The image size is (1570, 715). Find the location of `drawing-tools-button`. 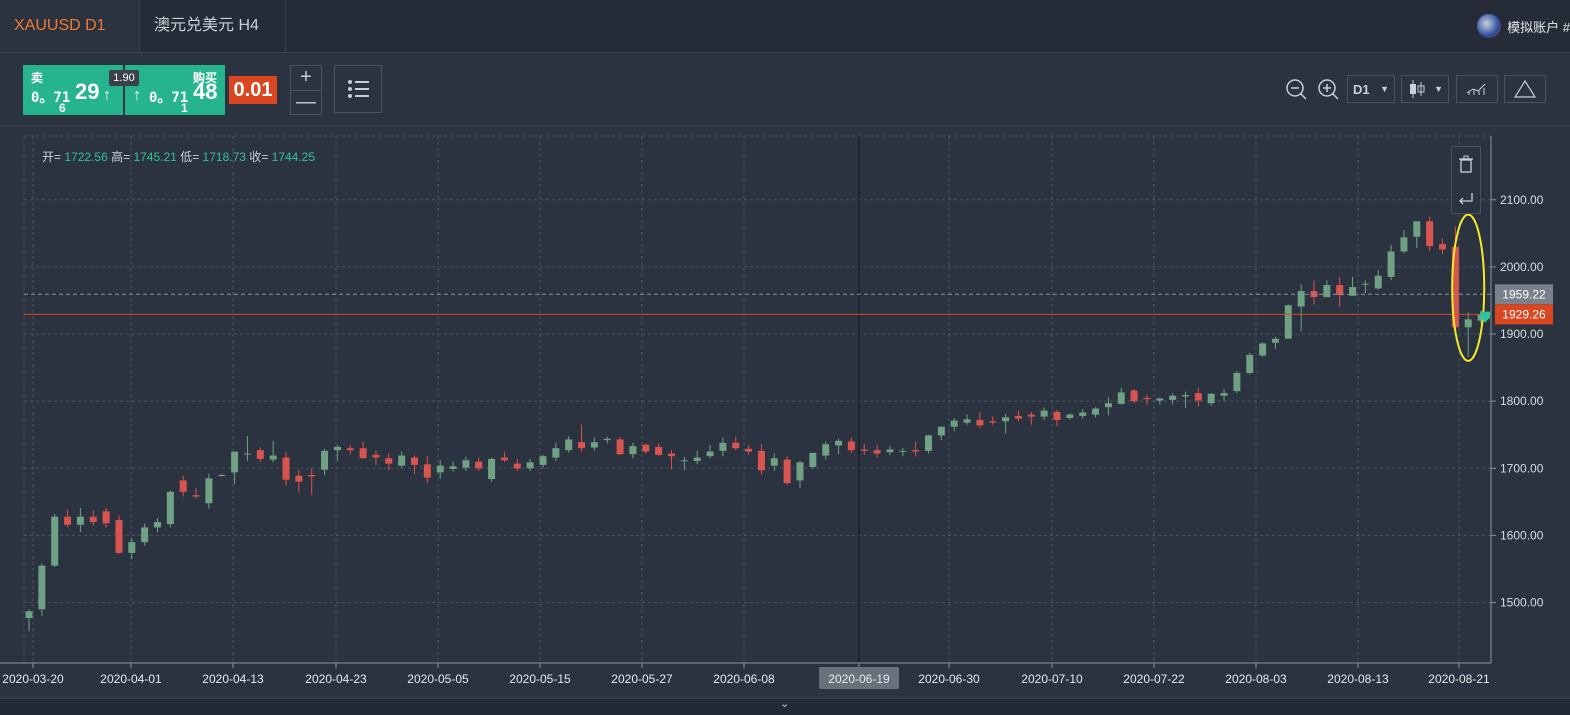

drawing-tools-button is located at coordinates (1525, 89).